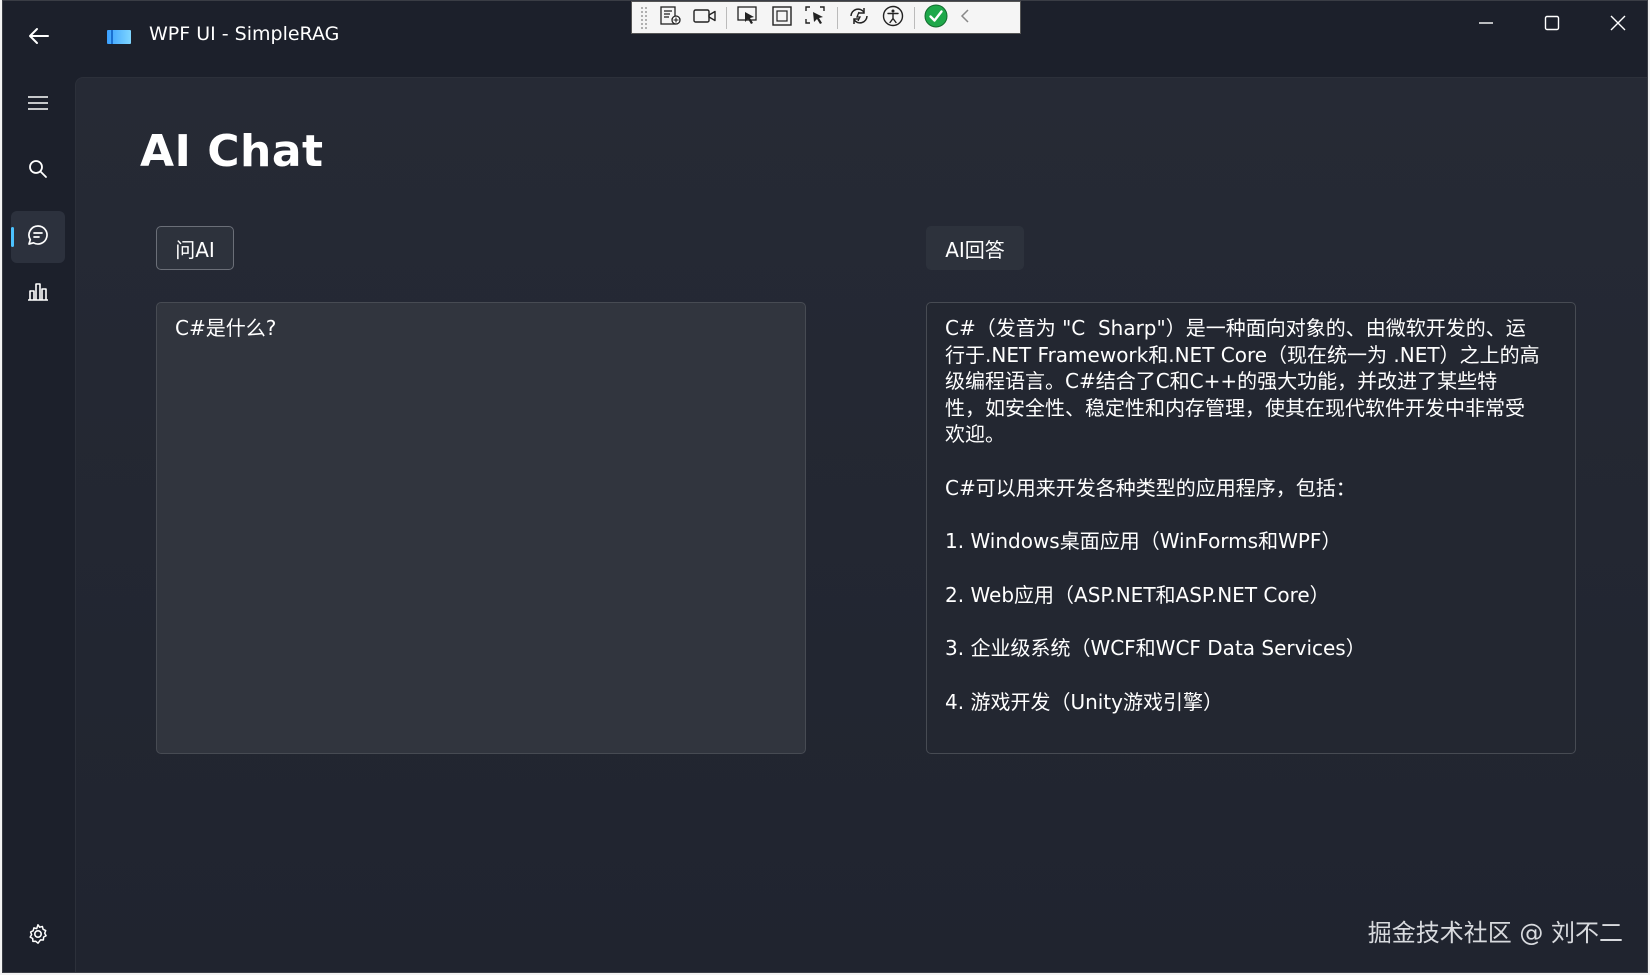 The height and width of the screenshot is (975, 1650). What do you see at coordinates (226, 328) in the screenshot?
I see `question-text: C#是什么?` at bounding box center [226, 328].